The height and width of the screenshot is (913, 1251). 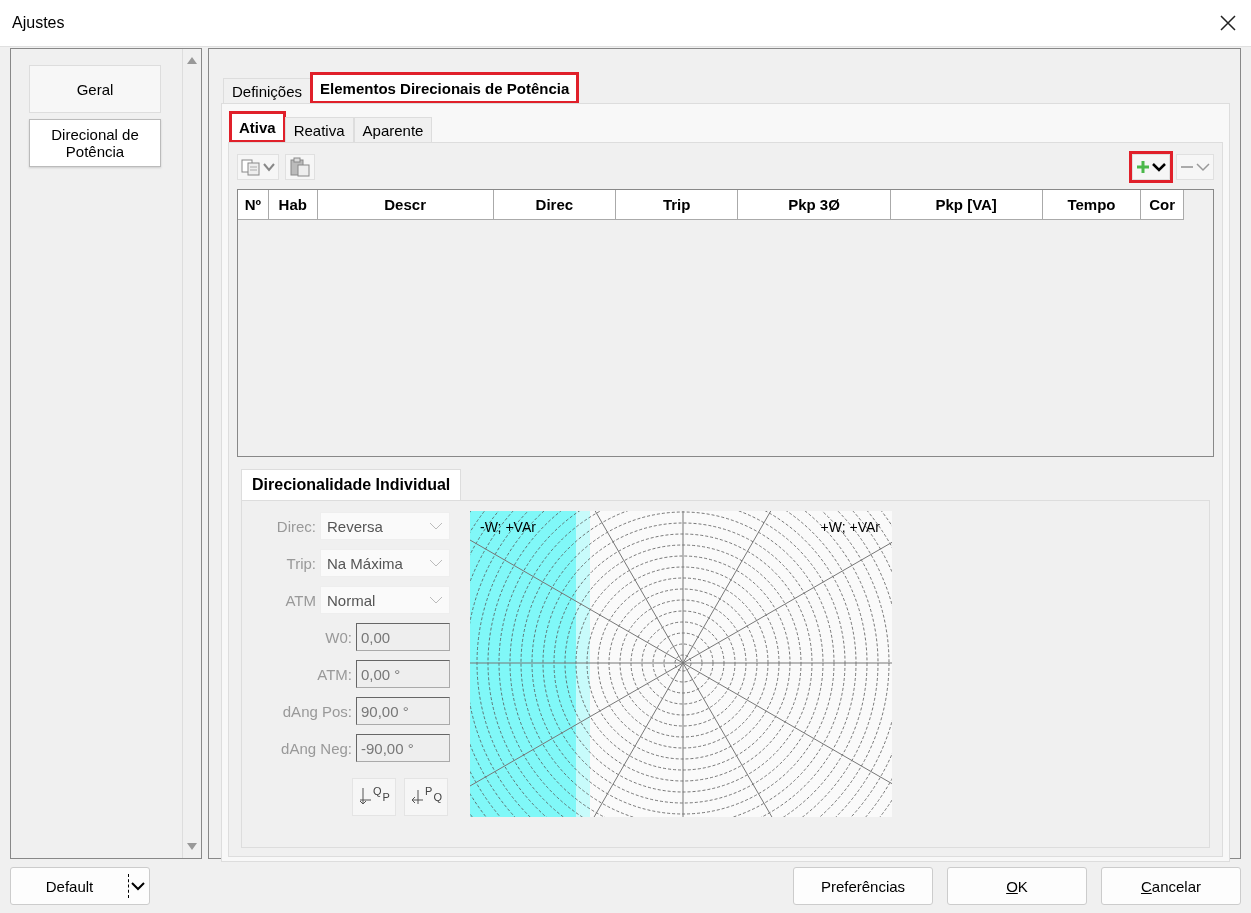 I want to click on remove-dropdown-button, so click(x=1195, y=167).